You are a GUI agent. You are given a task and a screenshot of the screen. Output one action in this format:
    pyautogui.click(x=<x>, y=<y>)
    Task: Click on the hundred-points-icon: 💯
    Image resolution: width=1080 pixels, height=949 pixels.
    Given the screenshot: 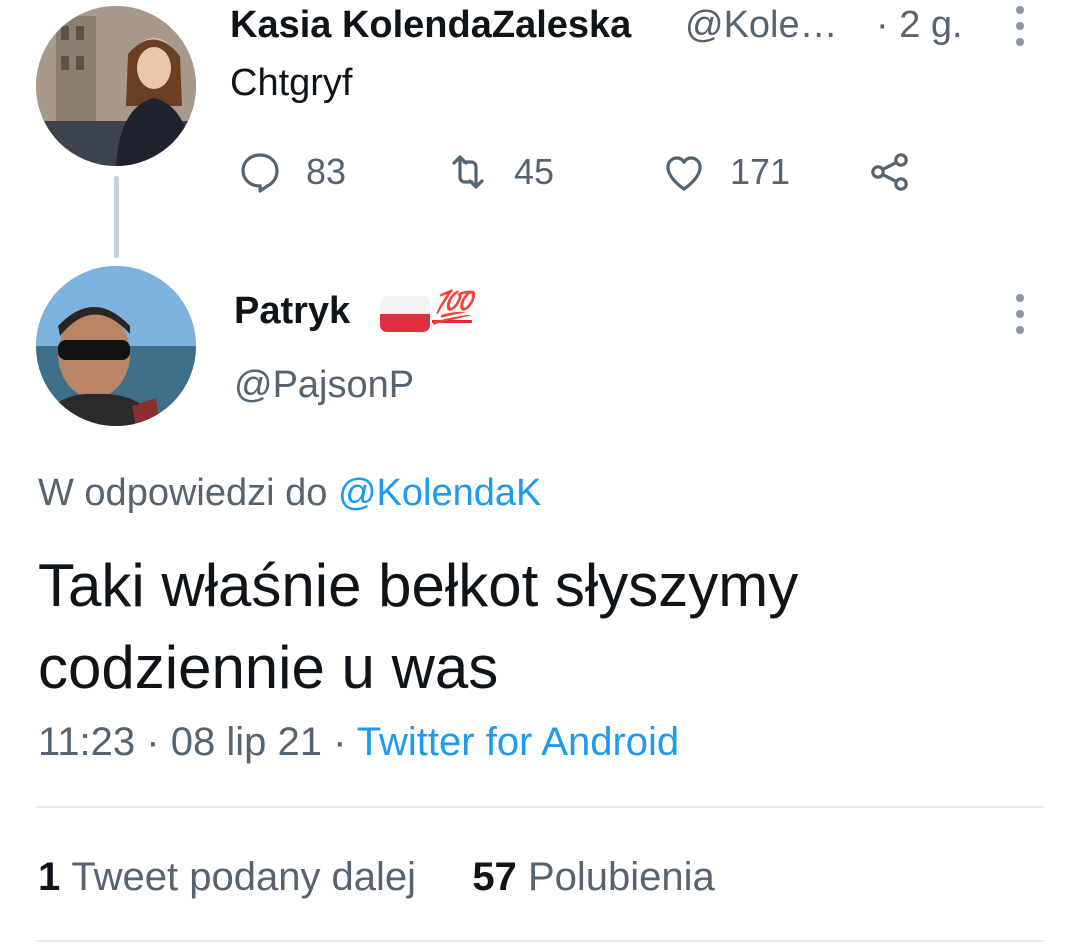 What is the action you would take?
    pyautogui.click(x=452, y=307)
    